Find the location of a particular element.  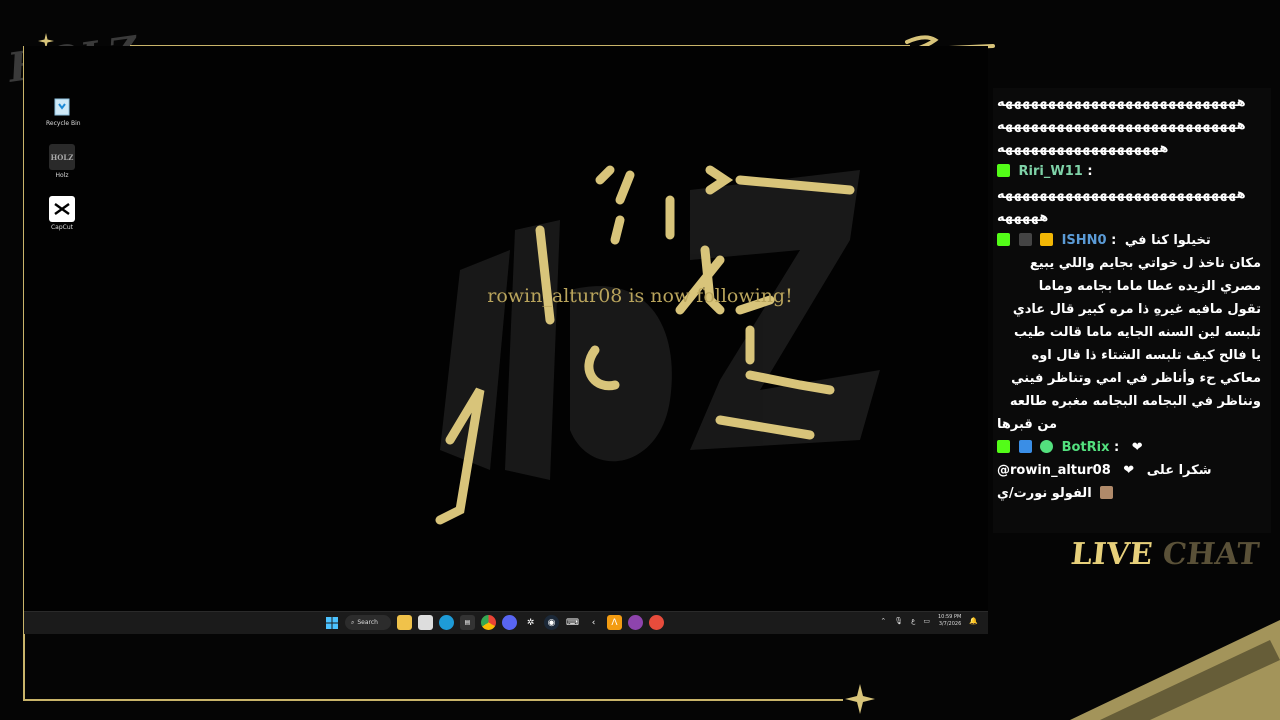

app-icon: ✲ is located at coordinates (530, 622).